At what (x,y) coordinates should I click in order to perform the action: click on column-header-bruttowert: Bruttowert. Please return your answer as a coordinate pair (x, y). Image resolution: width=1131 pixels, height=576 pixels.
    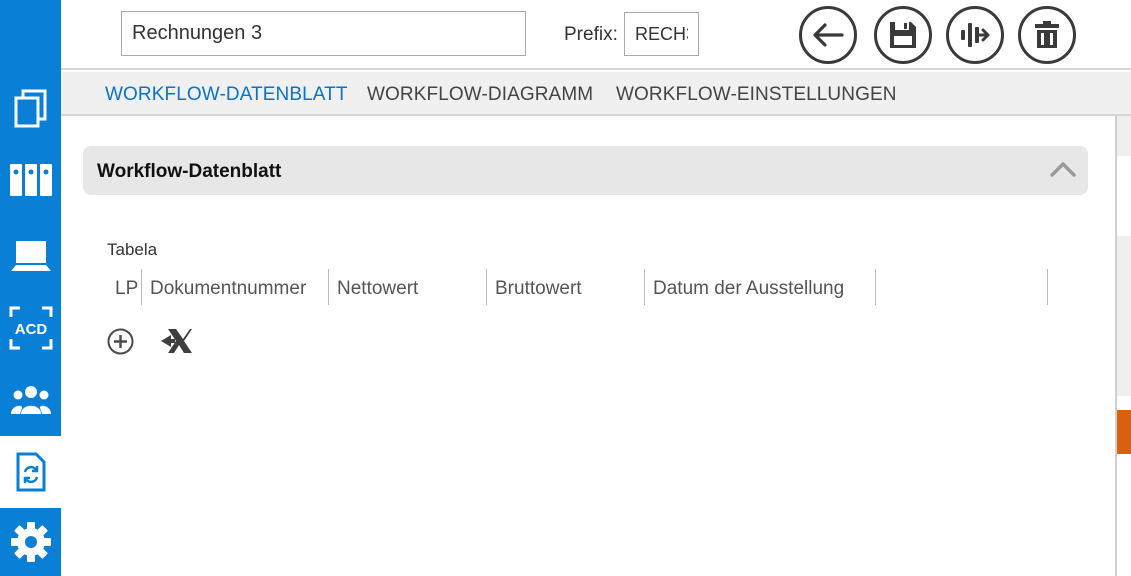
    Looking at the image, I should click on (538, 288).